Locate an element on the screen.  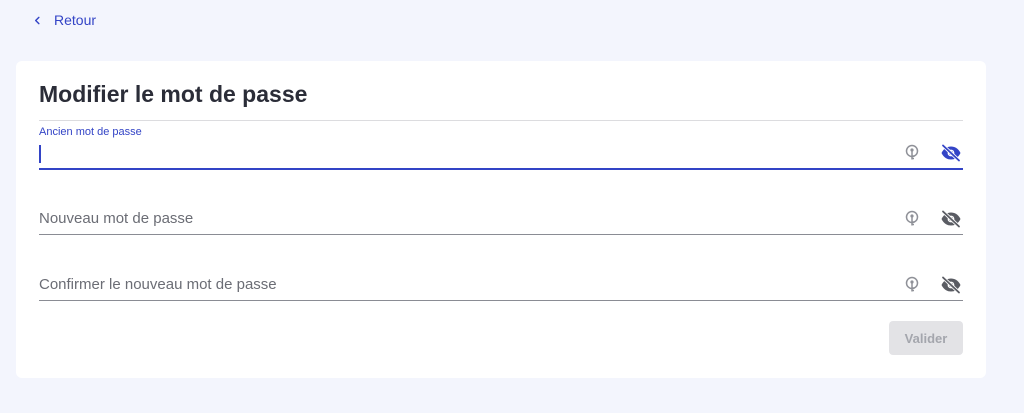
new-password-field: Nouveau mot de passe is located at coordinates (501, 218).